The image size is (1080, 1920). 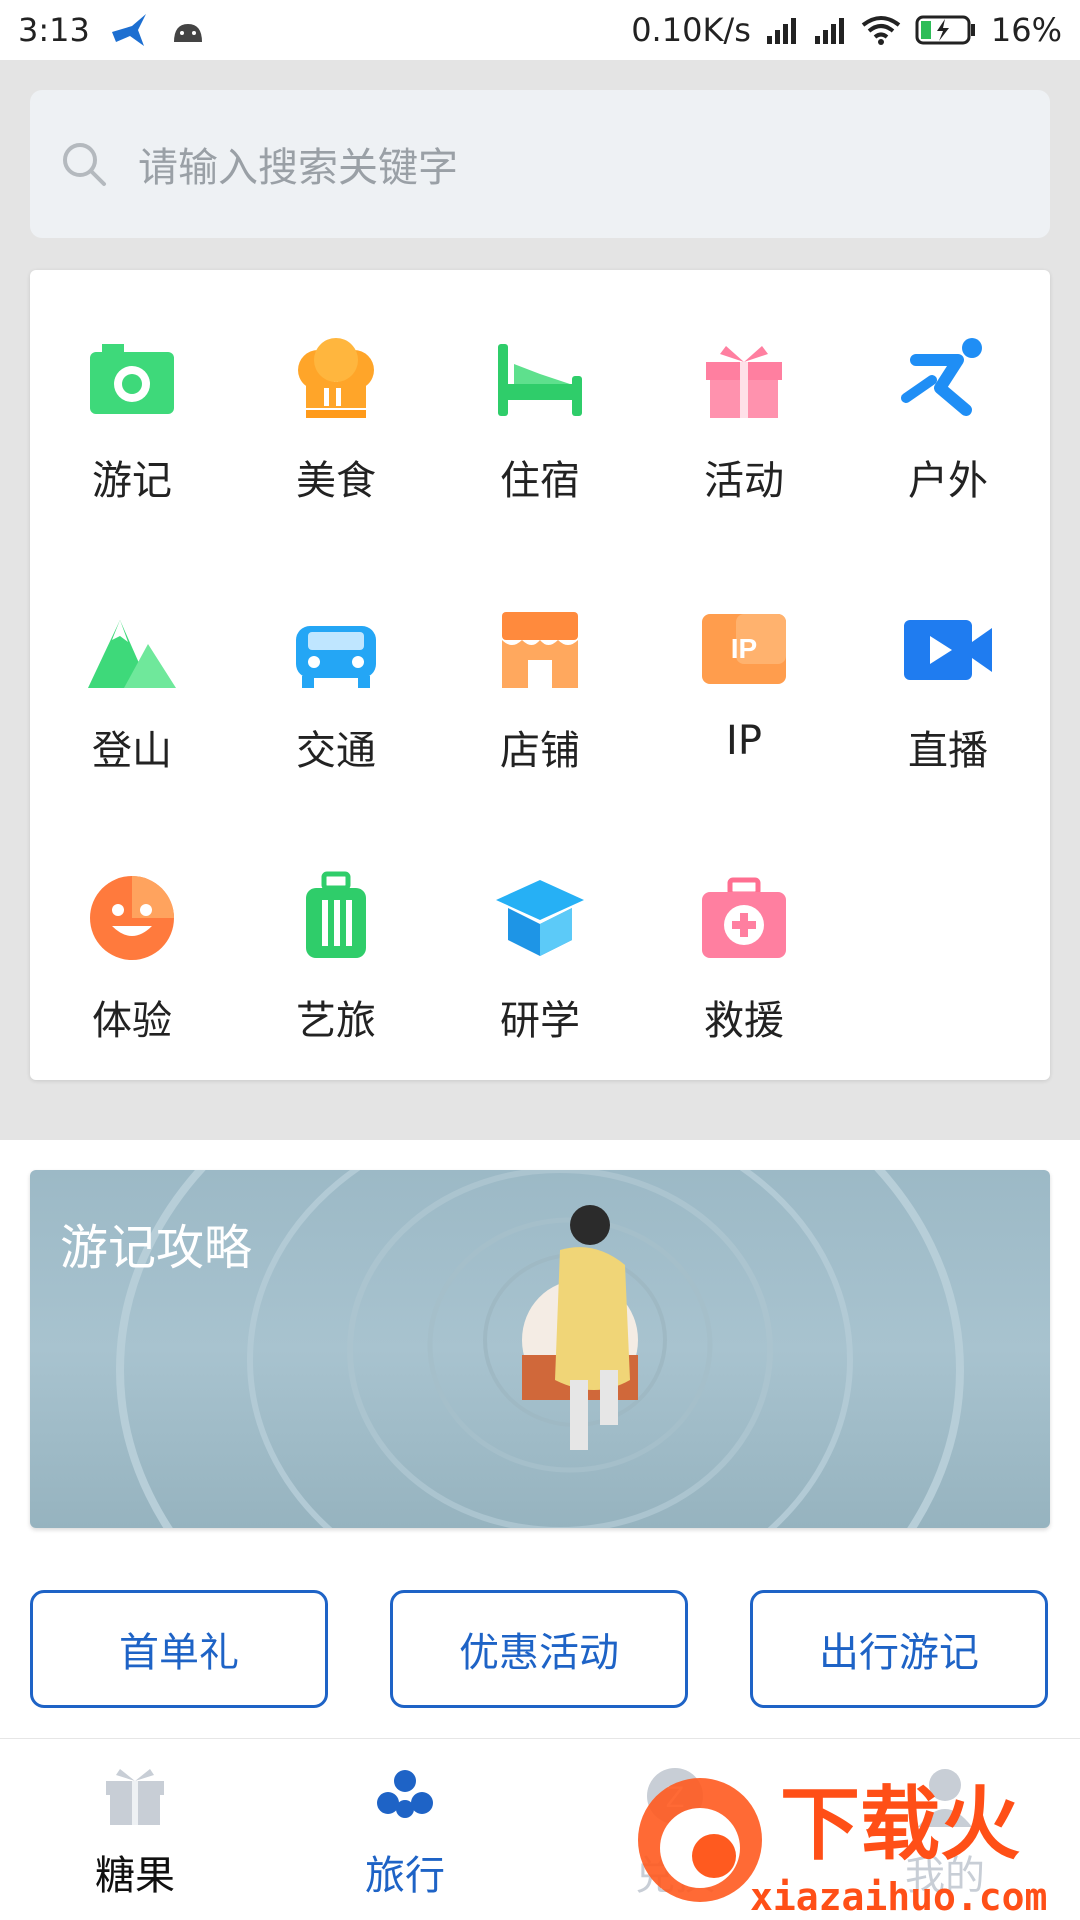 I want to click on category-zhusu: 住宿, so click(x=540, y=397).